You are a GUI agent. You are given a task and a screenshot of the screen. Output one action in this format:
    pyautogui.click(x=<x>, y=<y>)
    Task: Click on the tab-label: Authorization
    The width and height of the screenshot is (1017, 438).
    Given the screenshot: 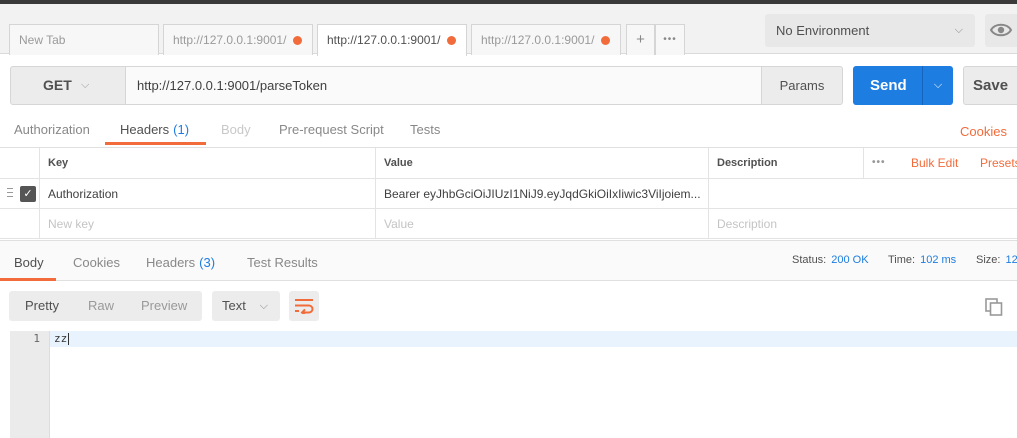 What is the action you would take?
    pyautogui.click(x=52, y=129)
    